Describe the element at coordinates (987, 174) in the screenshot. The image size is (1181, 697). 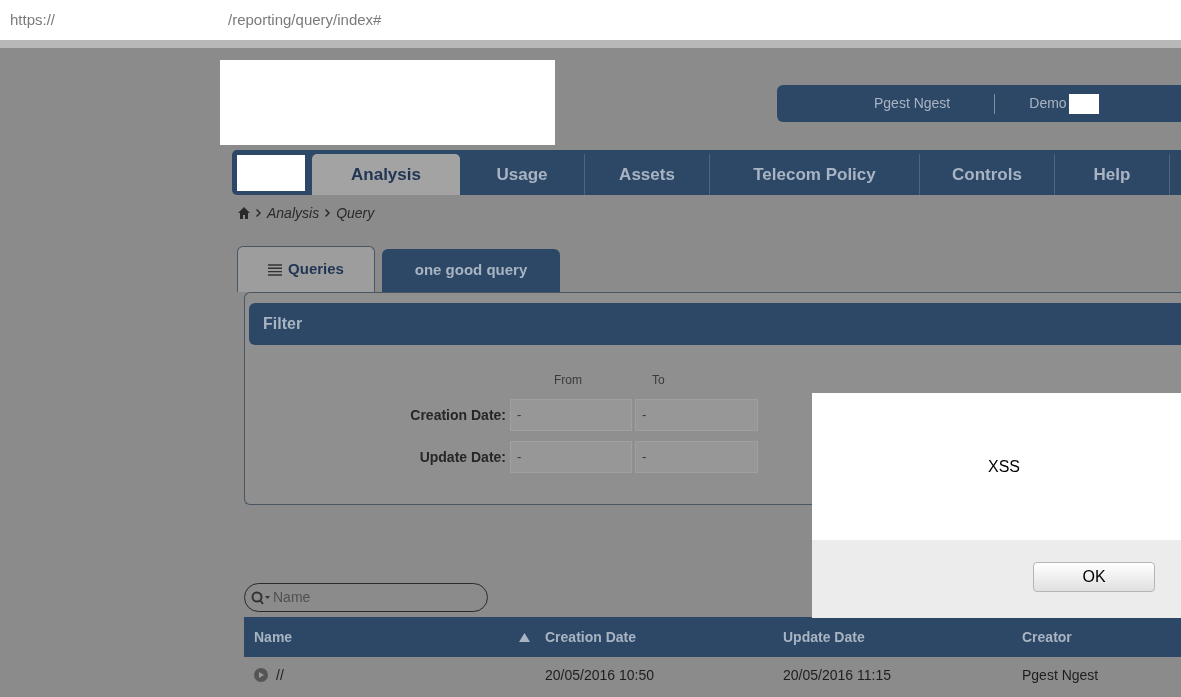
I see `nav-tab: Controls` at that location.